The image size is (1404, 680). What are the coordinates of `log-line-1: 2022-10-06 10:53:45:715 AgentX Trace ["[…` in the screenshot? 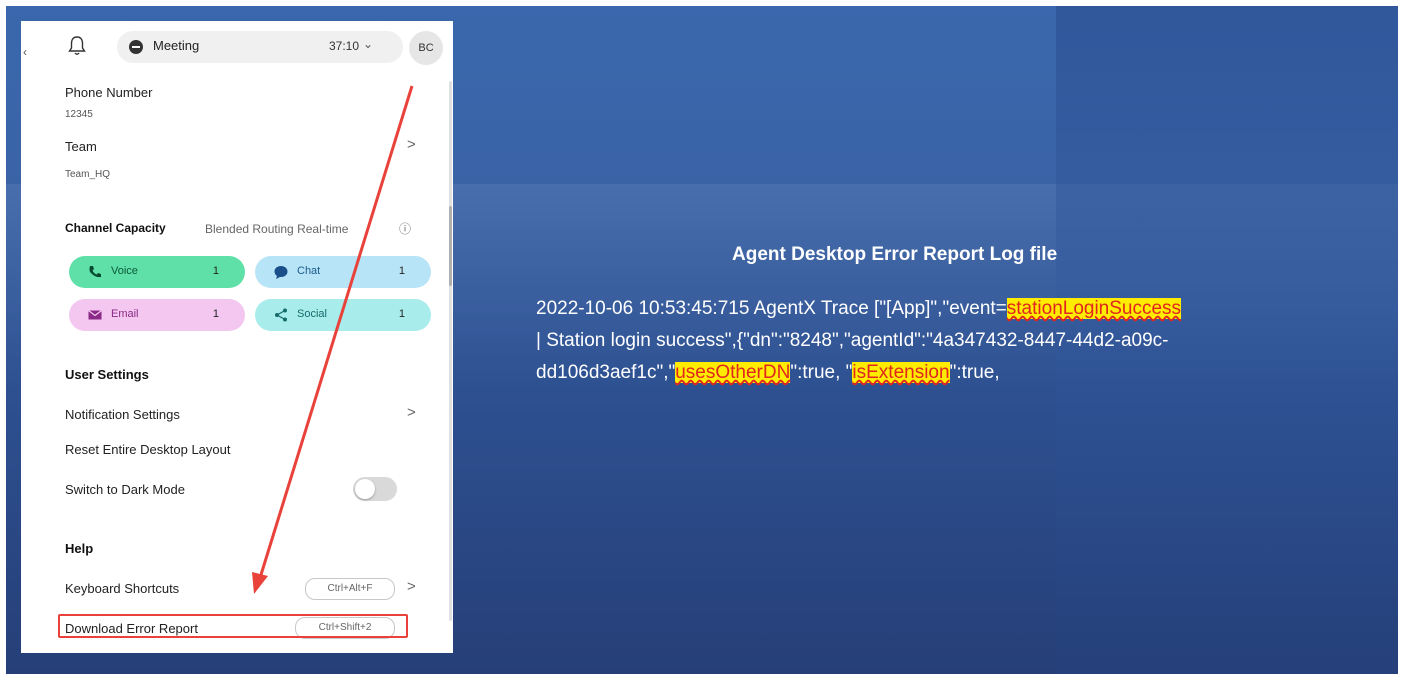 It's located at (859, 309).